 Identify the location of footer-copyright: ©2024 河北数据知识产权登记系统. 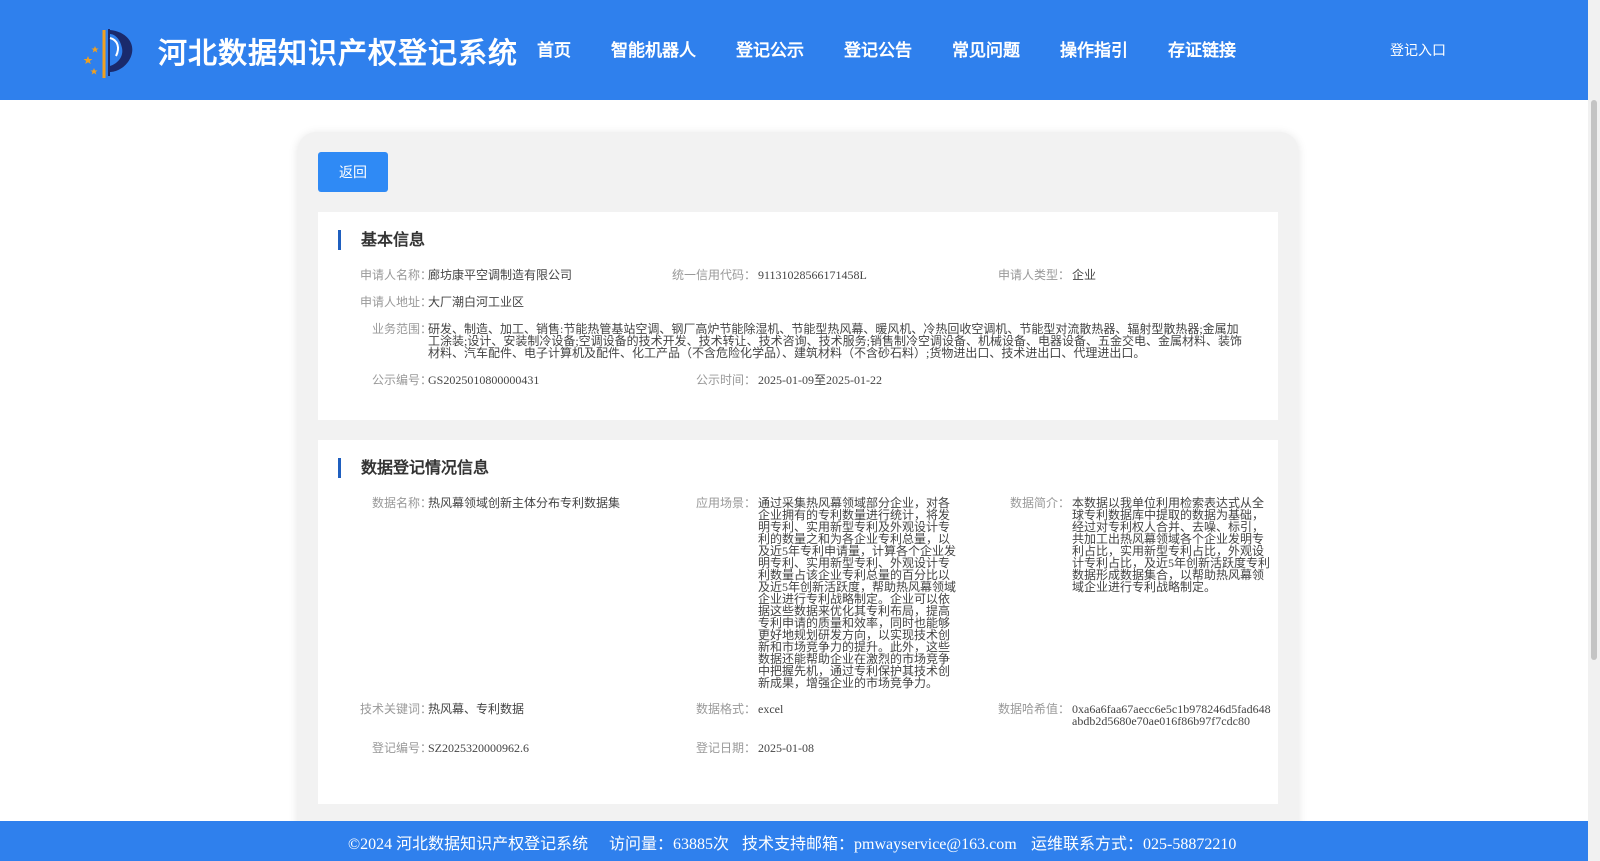
(468, 844).